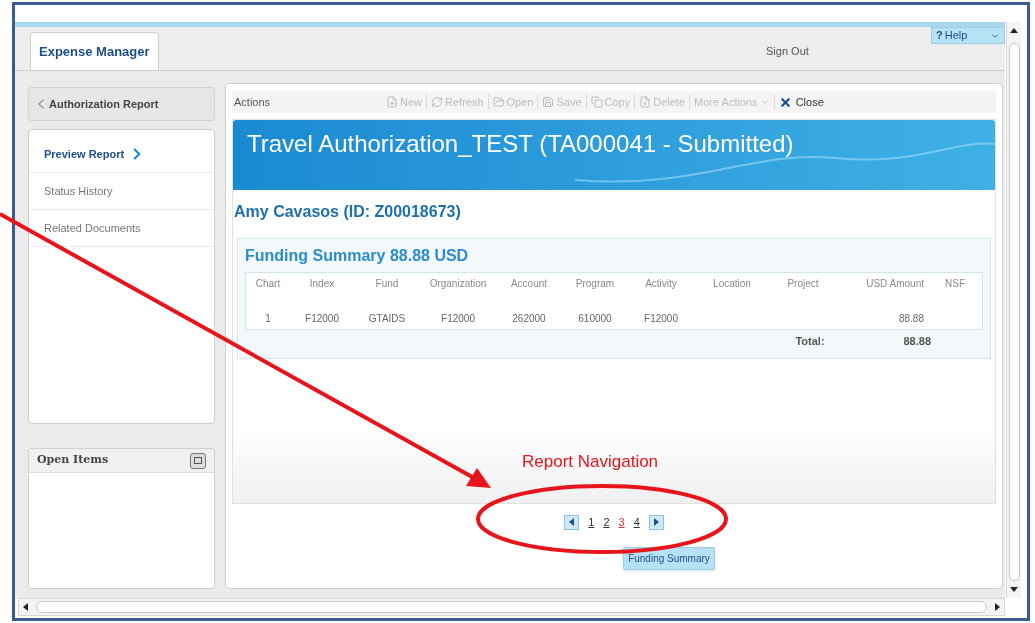 This screenshot has width=1035, height=623. I want to click on close-icon, so click(785, 102).